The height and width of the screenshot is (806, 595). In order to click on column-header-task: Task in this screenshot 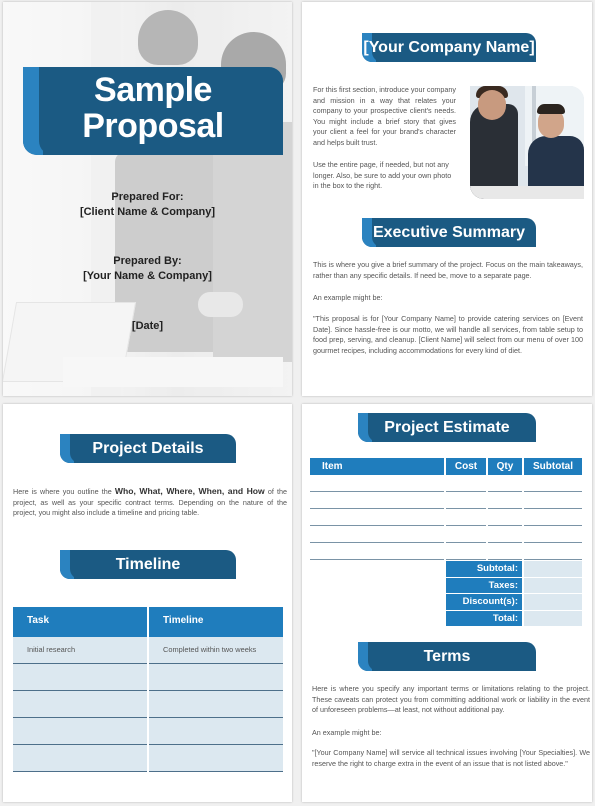, I will do `click(80, 622)`.